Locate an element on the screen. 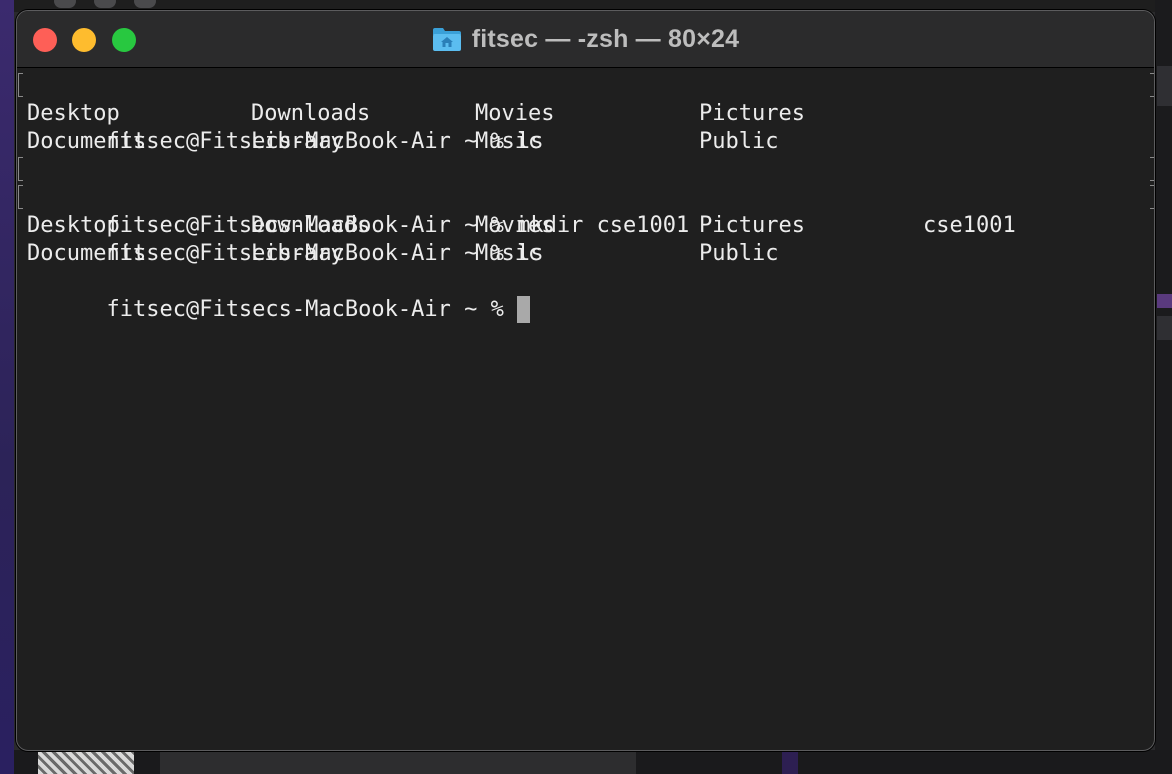  terminal-line: Desktop Downloads Movies Pictures is located at coordinates (590, 114).